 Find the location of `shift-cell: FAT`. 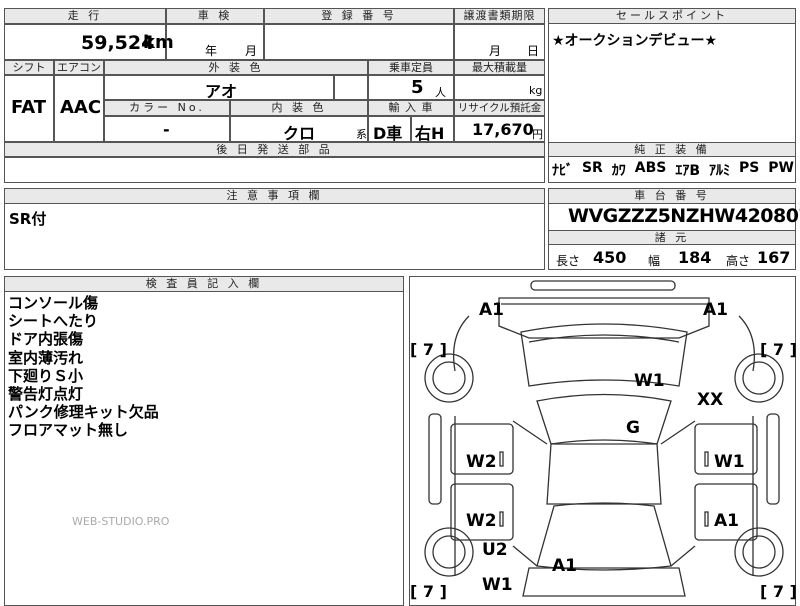

shift-cell: FAT is located at coordinates (29, 108).